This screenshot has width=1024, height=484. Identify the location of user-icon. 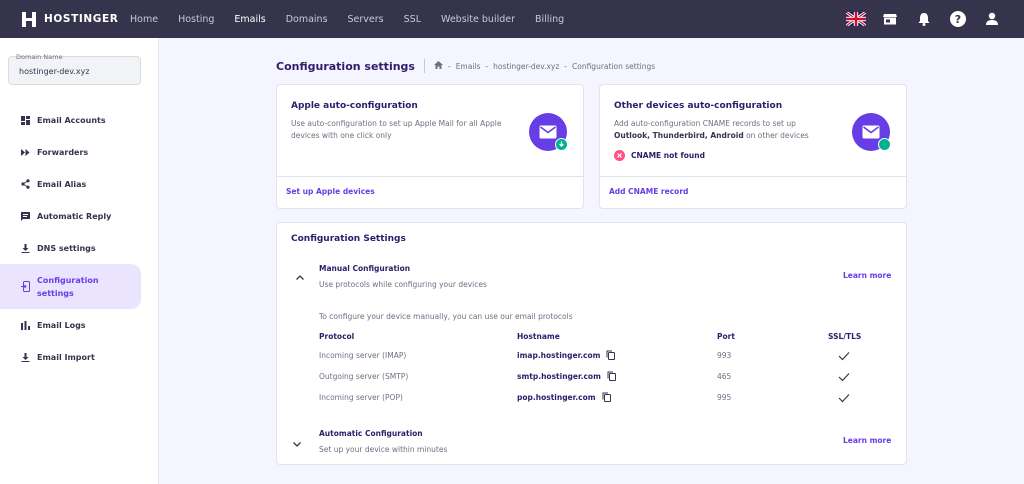
(992, 19).